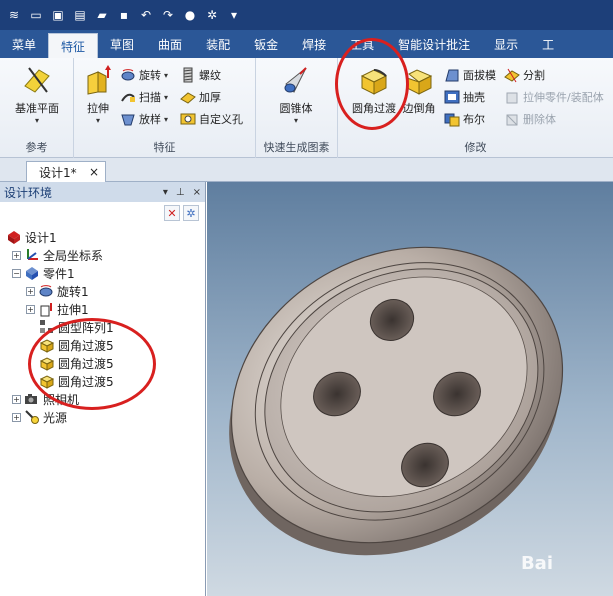  I want to click on delete-body-label: 删除体, so click(539, 119).